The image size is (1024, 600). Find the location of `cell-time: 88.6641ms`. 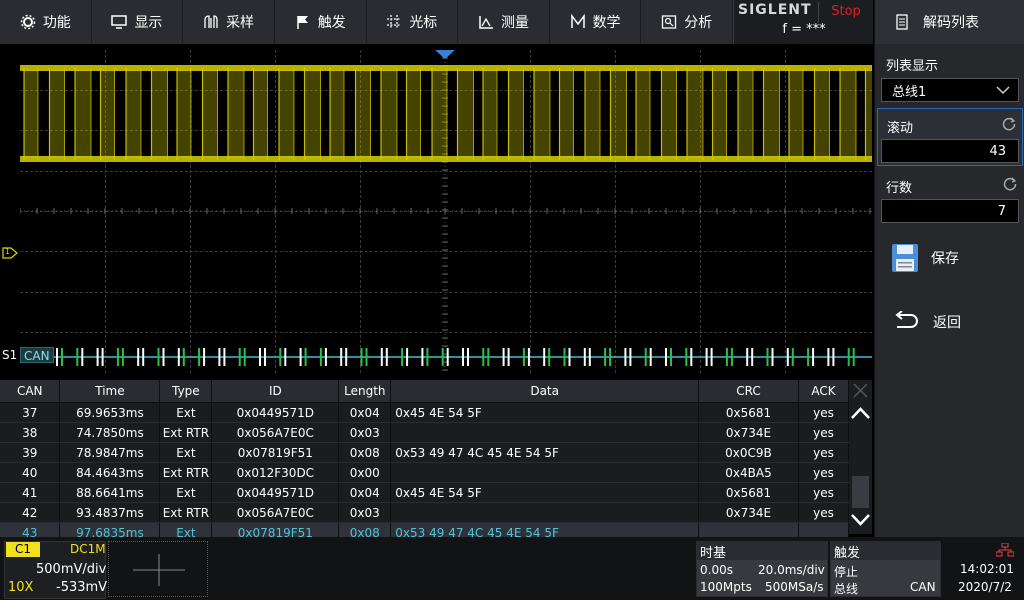

cell-time: 88.6641ms is located at coordinates (110, 492).